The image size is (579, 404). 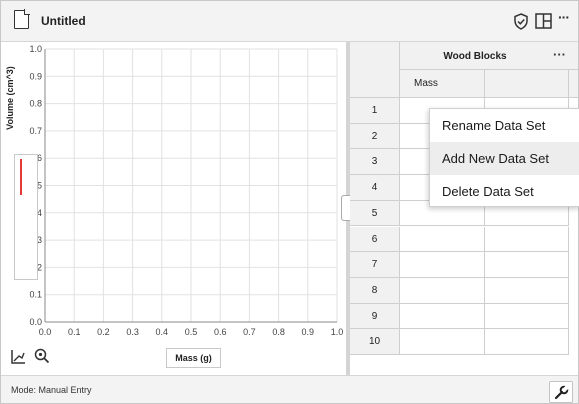 I want to click on column-header-volume, so click(x=527, y=84).